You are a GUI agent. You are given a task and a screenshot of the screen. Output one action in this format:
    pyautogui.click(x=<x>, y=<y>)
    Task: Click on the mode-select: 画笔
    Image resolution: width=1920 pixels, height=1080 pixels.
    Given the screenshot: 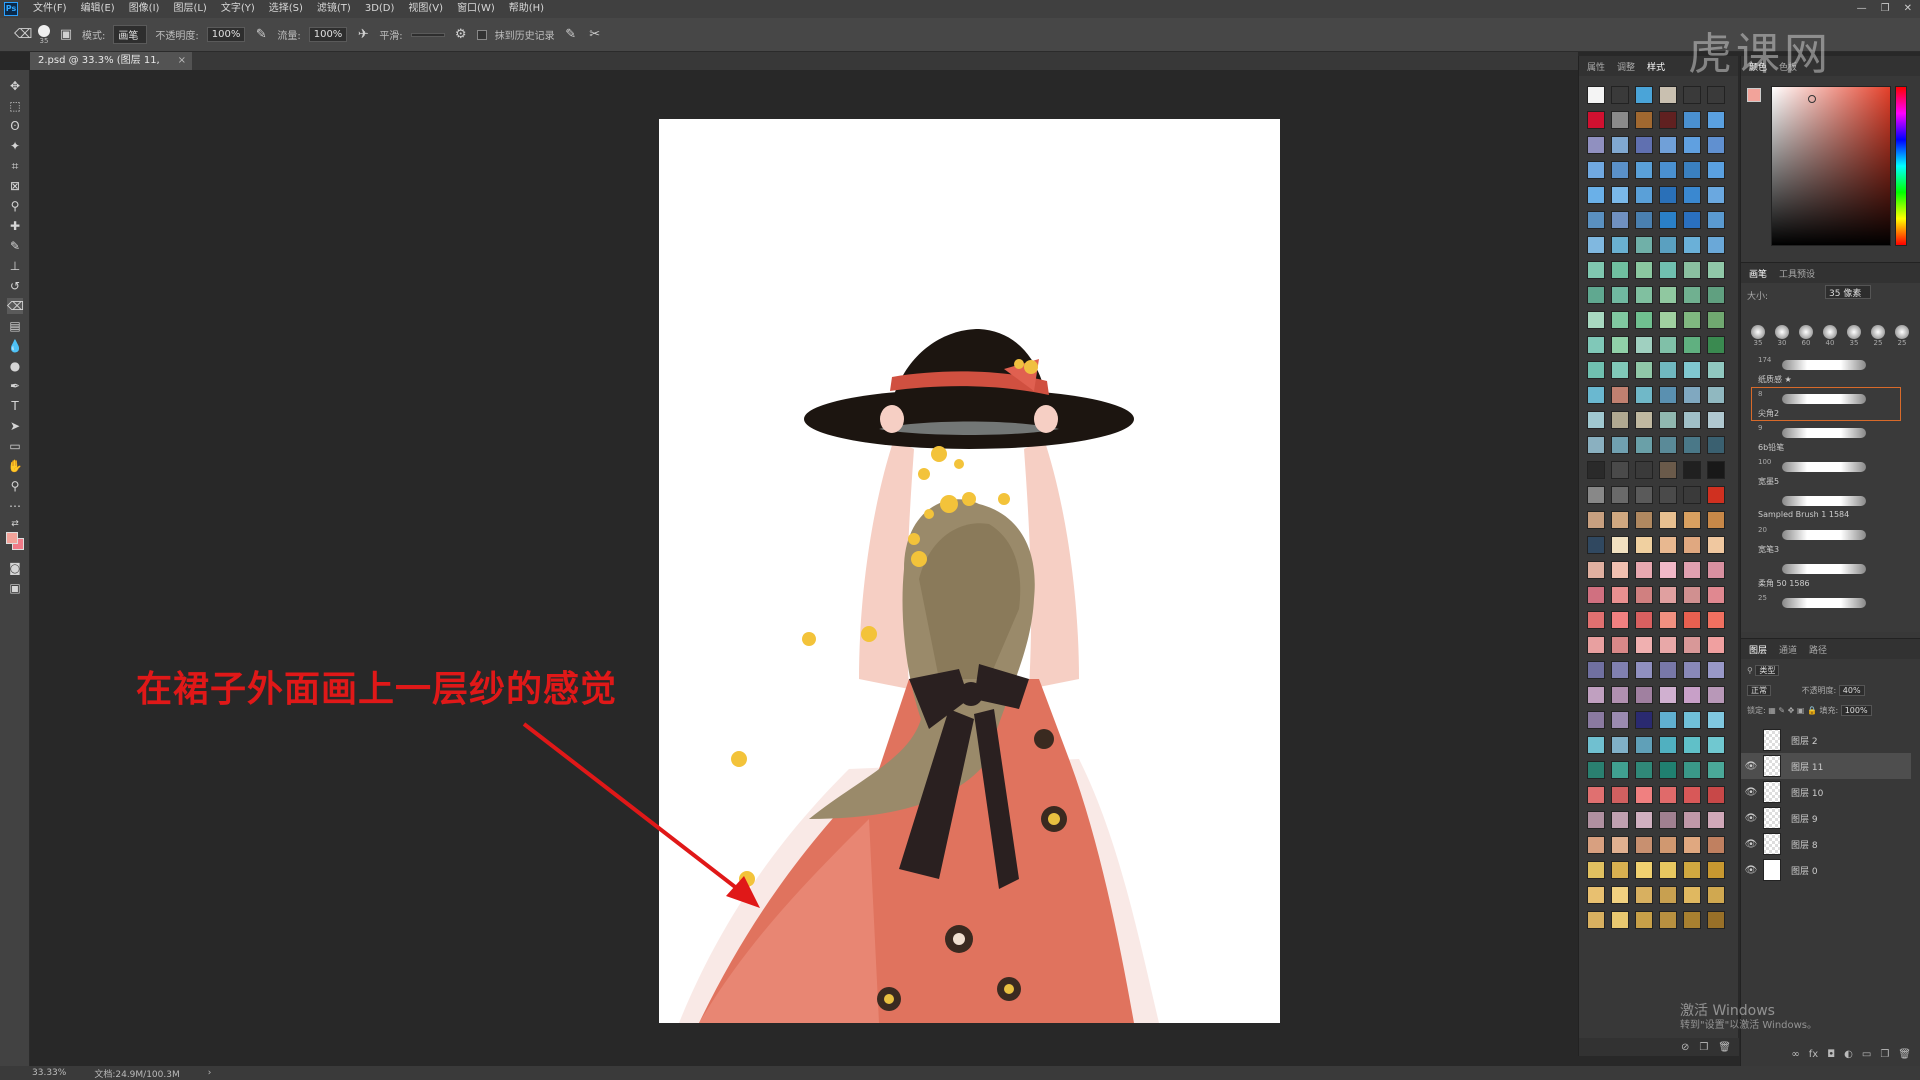 What is the action you would take?
    pyautogui.click(x=130, y=34)
    